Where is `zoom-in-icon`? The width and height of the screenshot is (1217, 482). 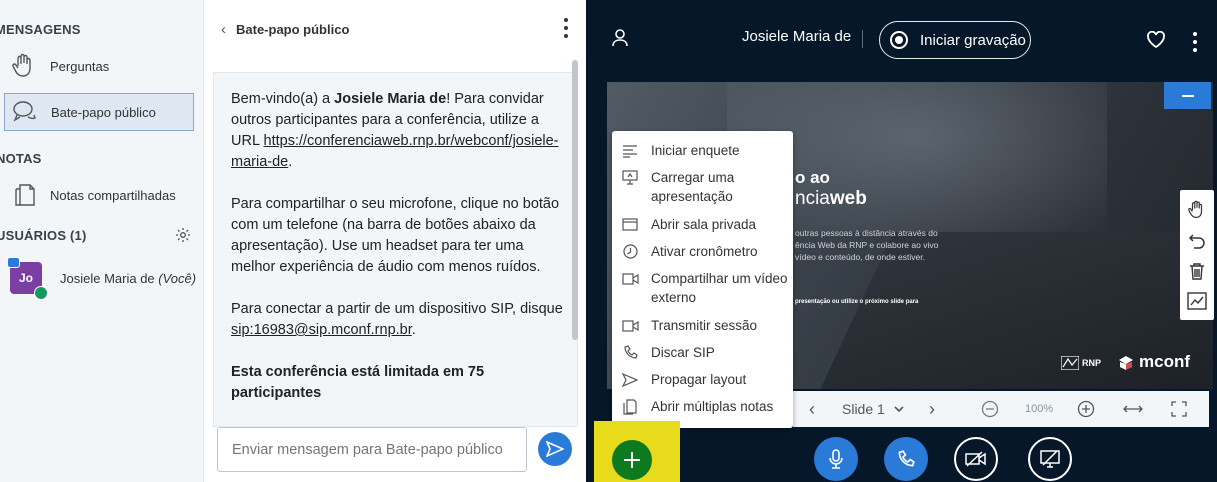 zoom-in-icon is located at coordinates (1086, 409).